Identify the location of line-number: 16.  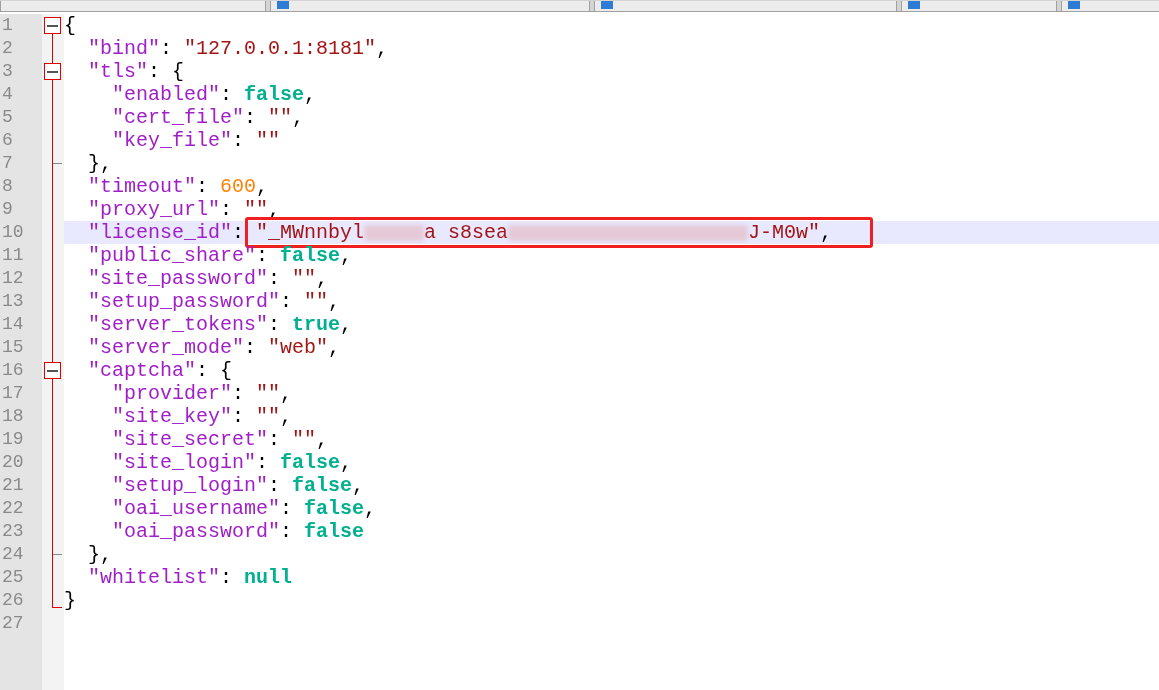
(13, 370).